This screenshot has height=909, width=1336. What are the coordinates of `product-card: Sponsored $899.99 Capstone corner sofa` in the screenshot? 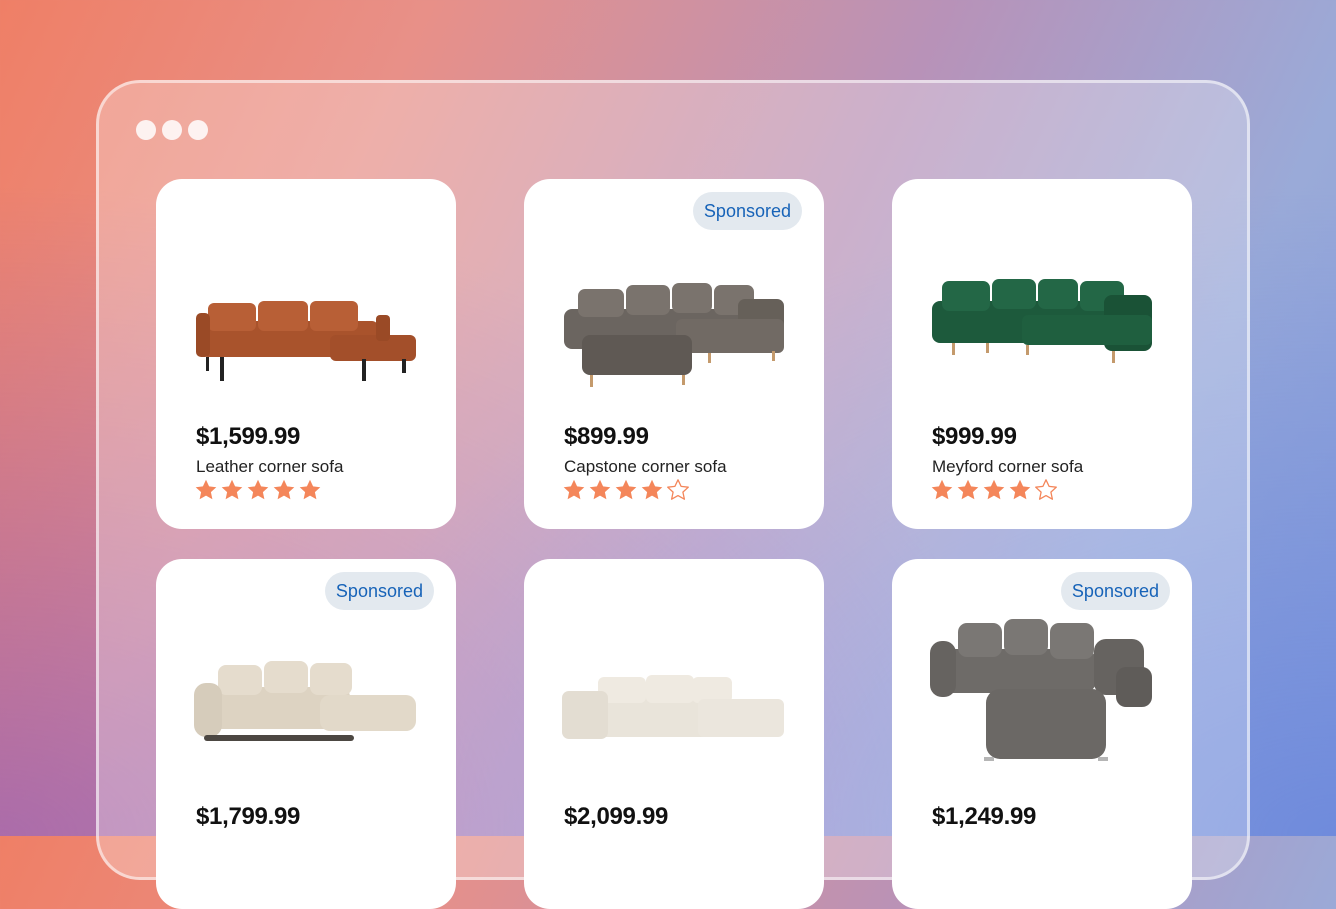 It's located at (674, 354).